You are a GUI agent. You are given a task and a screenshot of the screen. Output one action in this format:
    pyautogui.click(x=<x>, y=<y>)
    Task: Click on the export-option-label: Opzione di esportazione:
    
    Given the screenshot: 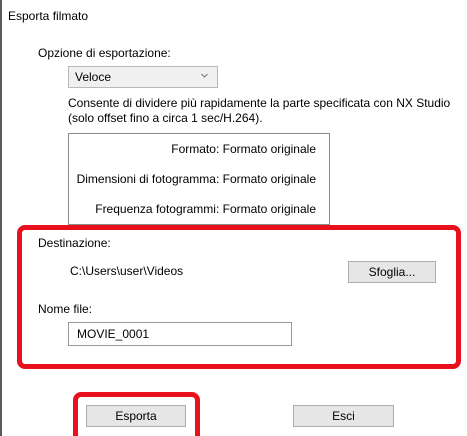 What is the action you would take?
    pyautogui.click(x=104, y=53)
    